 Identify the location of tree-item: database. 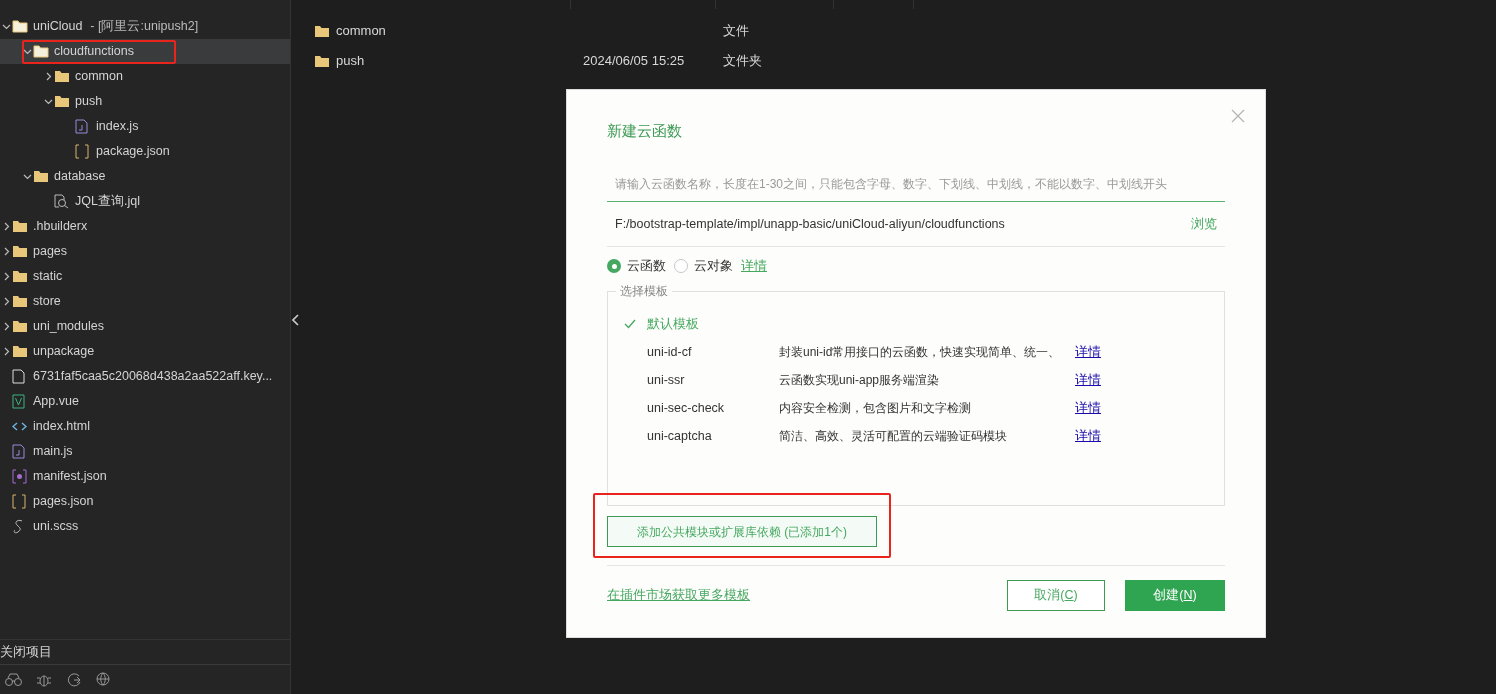
(145, 176).